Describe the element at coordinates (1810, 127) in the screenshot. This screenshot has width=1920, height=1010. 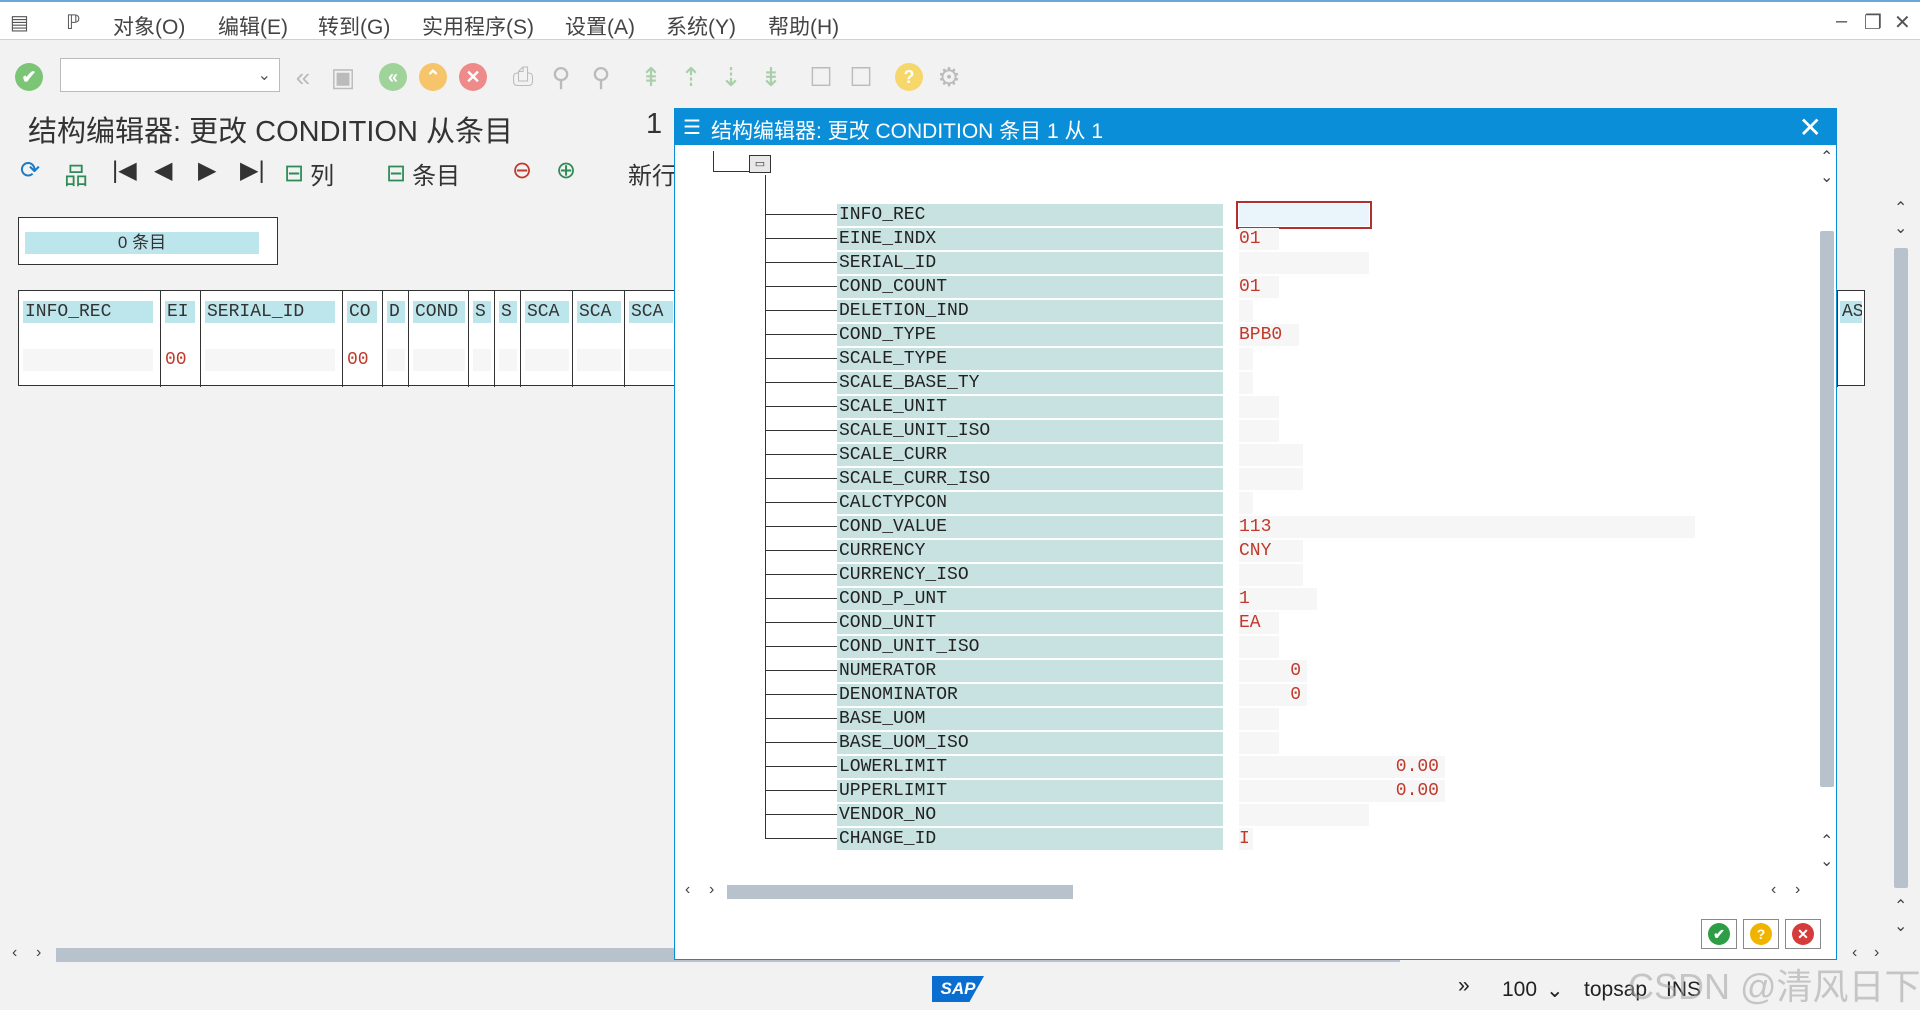
I see `close-icon: ✕` at that location.